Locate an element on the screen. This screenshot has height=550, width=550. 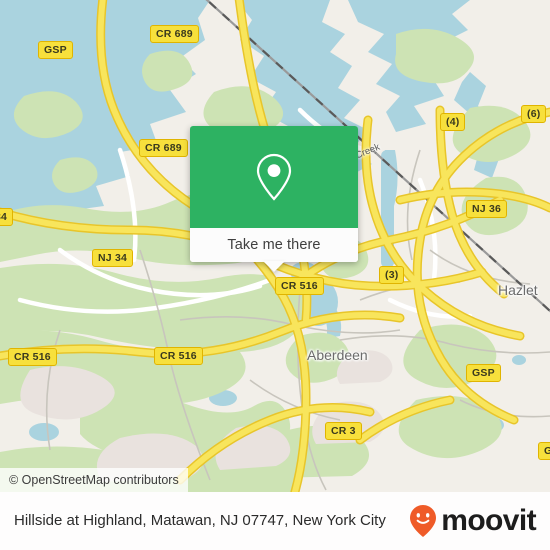
take-me-there-button: Take me there is located at coordinates (274, 245).